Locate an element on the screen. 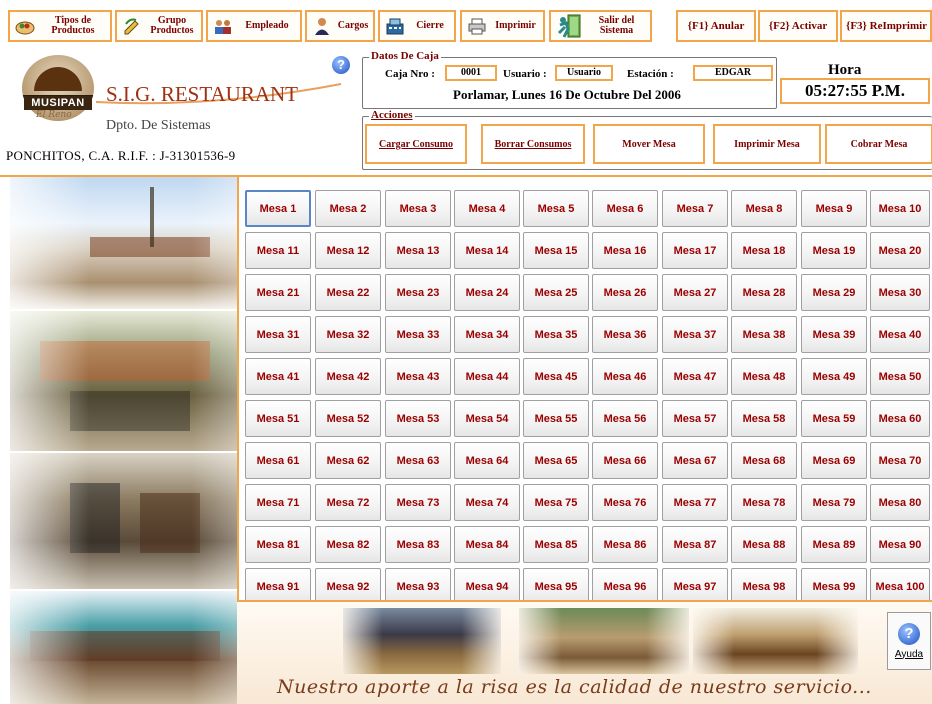 The width and height of the screenshot is (932, 704). mesa-button-16: Mesa 16 is located at coordinates (625, 250).